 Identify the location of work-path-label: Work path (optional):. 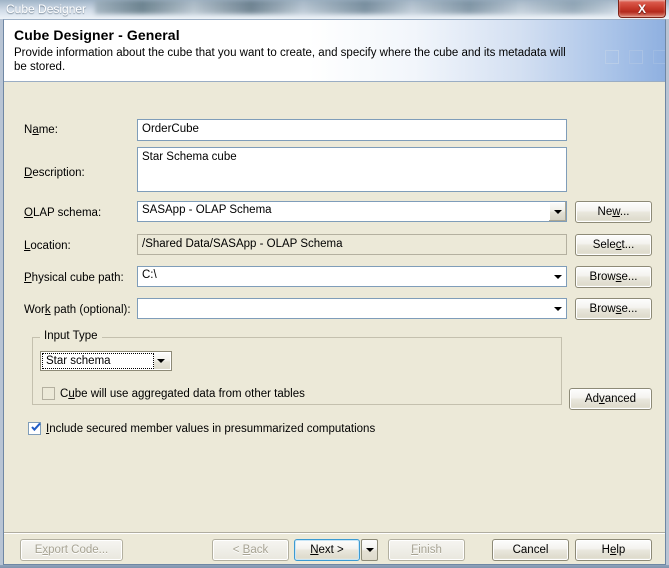
(77, 310).